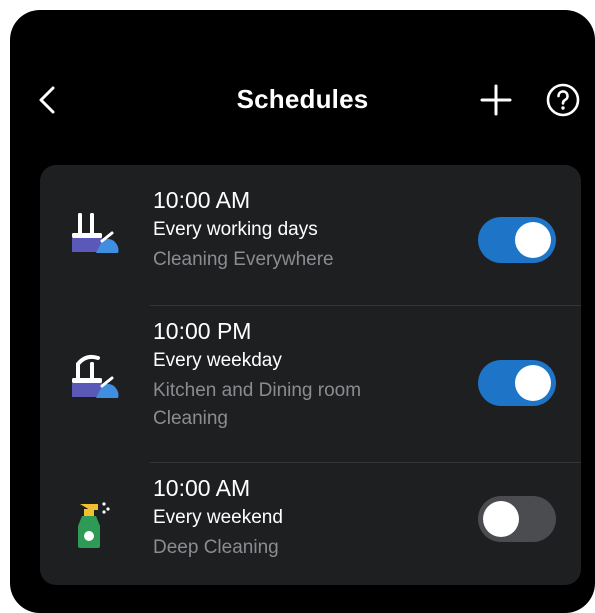 The image size is (595, 613). I want to click on schedule-days: Every working days, so click(235, 229).